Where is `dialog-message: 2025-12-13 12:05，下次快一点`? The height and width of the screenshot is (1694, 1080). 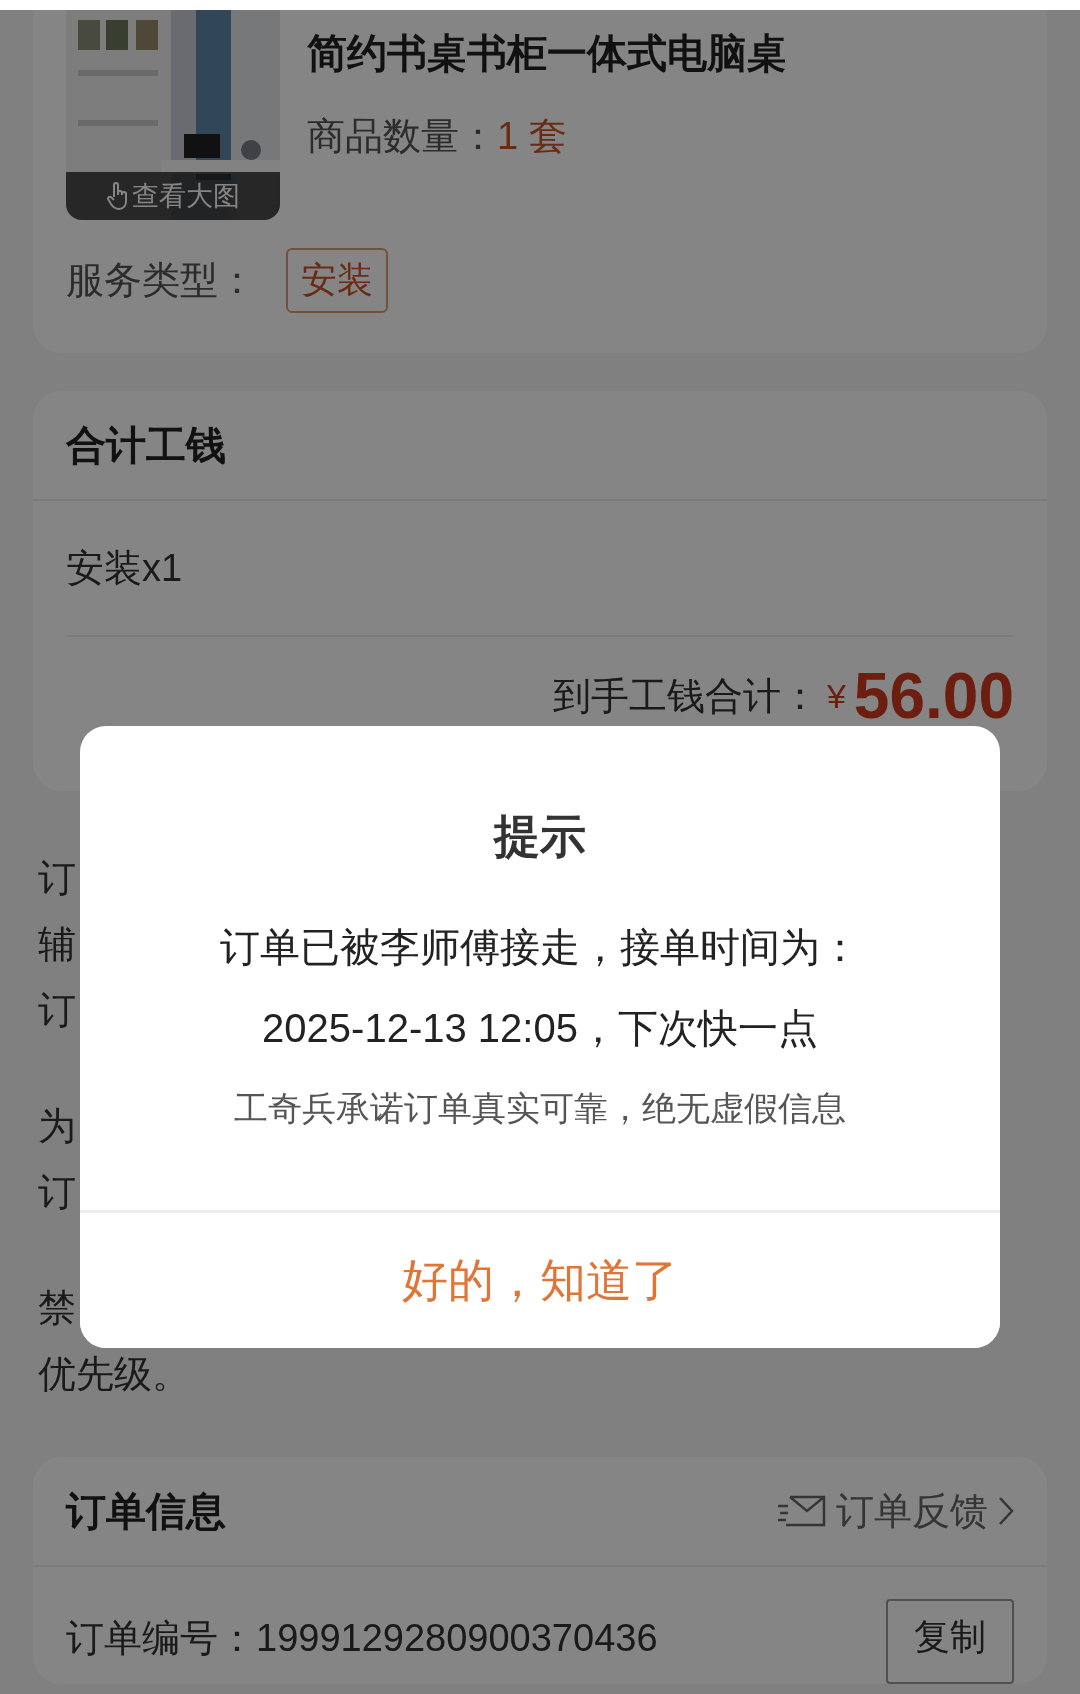 dialog-message: 2025-12-13 12:05，下次快一点 is located at coordinates (540, 1028).